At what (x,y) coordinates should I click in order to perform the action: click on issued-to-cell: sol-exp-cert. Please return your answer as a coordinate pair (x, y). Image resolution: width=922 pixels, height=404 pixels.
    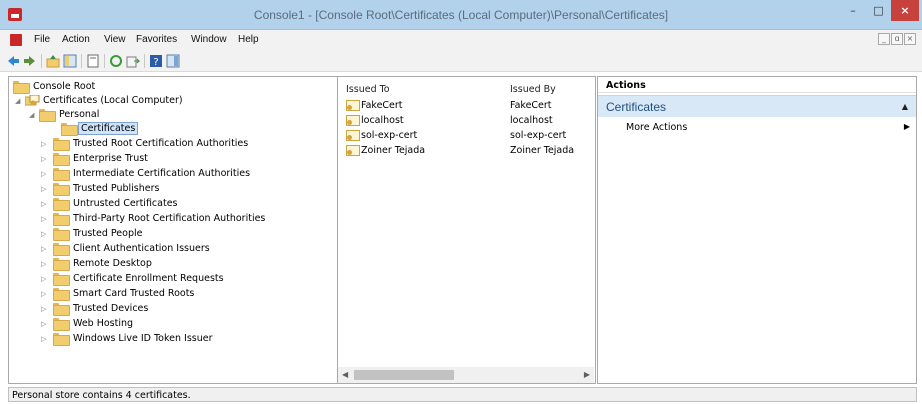
    Looking at the image, I should click on (389, 135).